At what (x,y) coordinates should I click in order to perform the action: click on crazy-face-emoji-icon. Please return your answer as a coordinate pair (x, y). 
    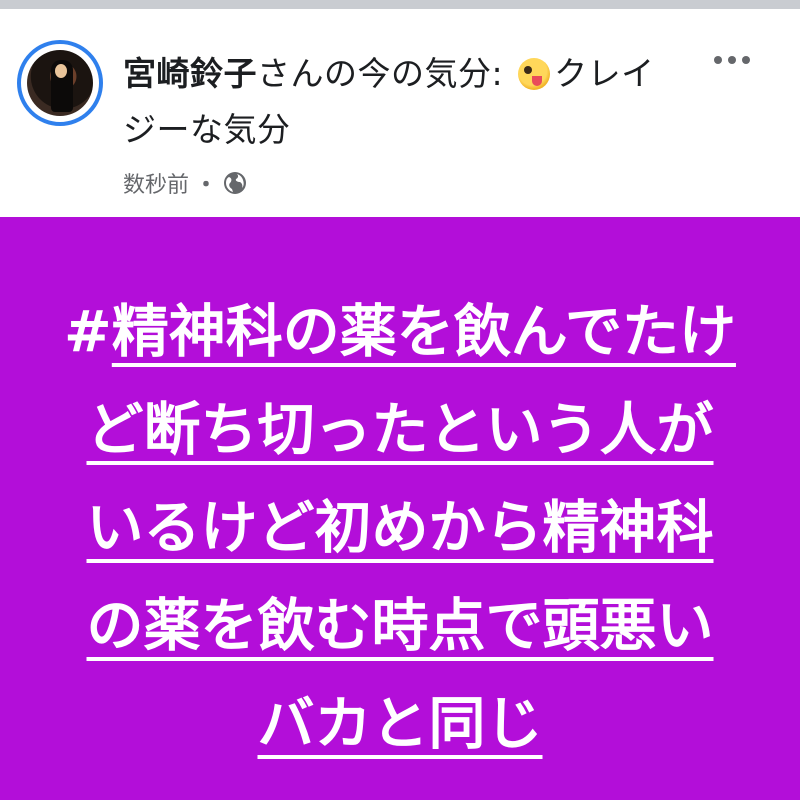
    Looking at the image, I should click on (534, 74).